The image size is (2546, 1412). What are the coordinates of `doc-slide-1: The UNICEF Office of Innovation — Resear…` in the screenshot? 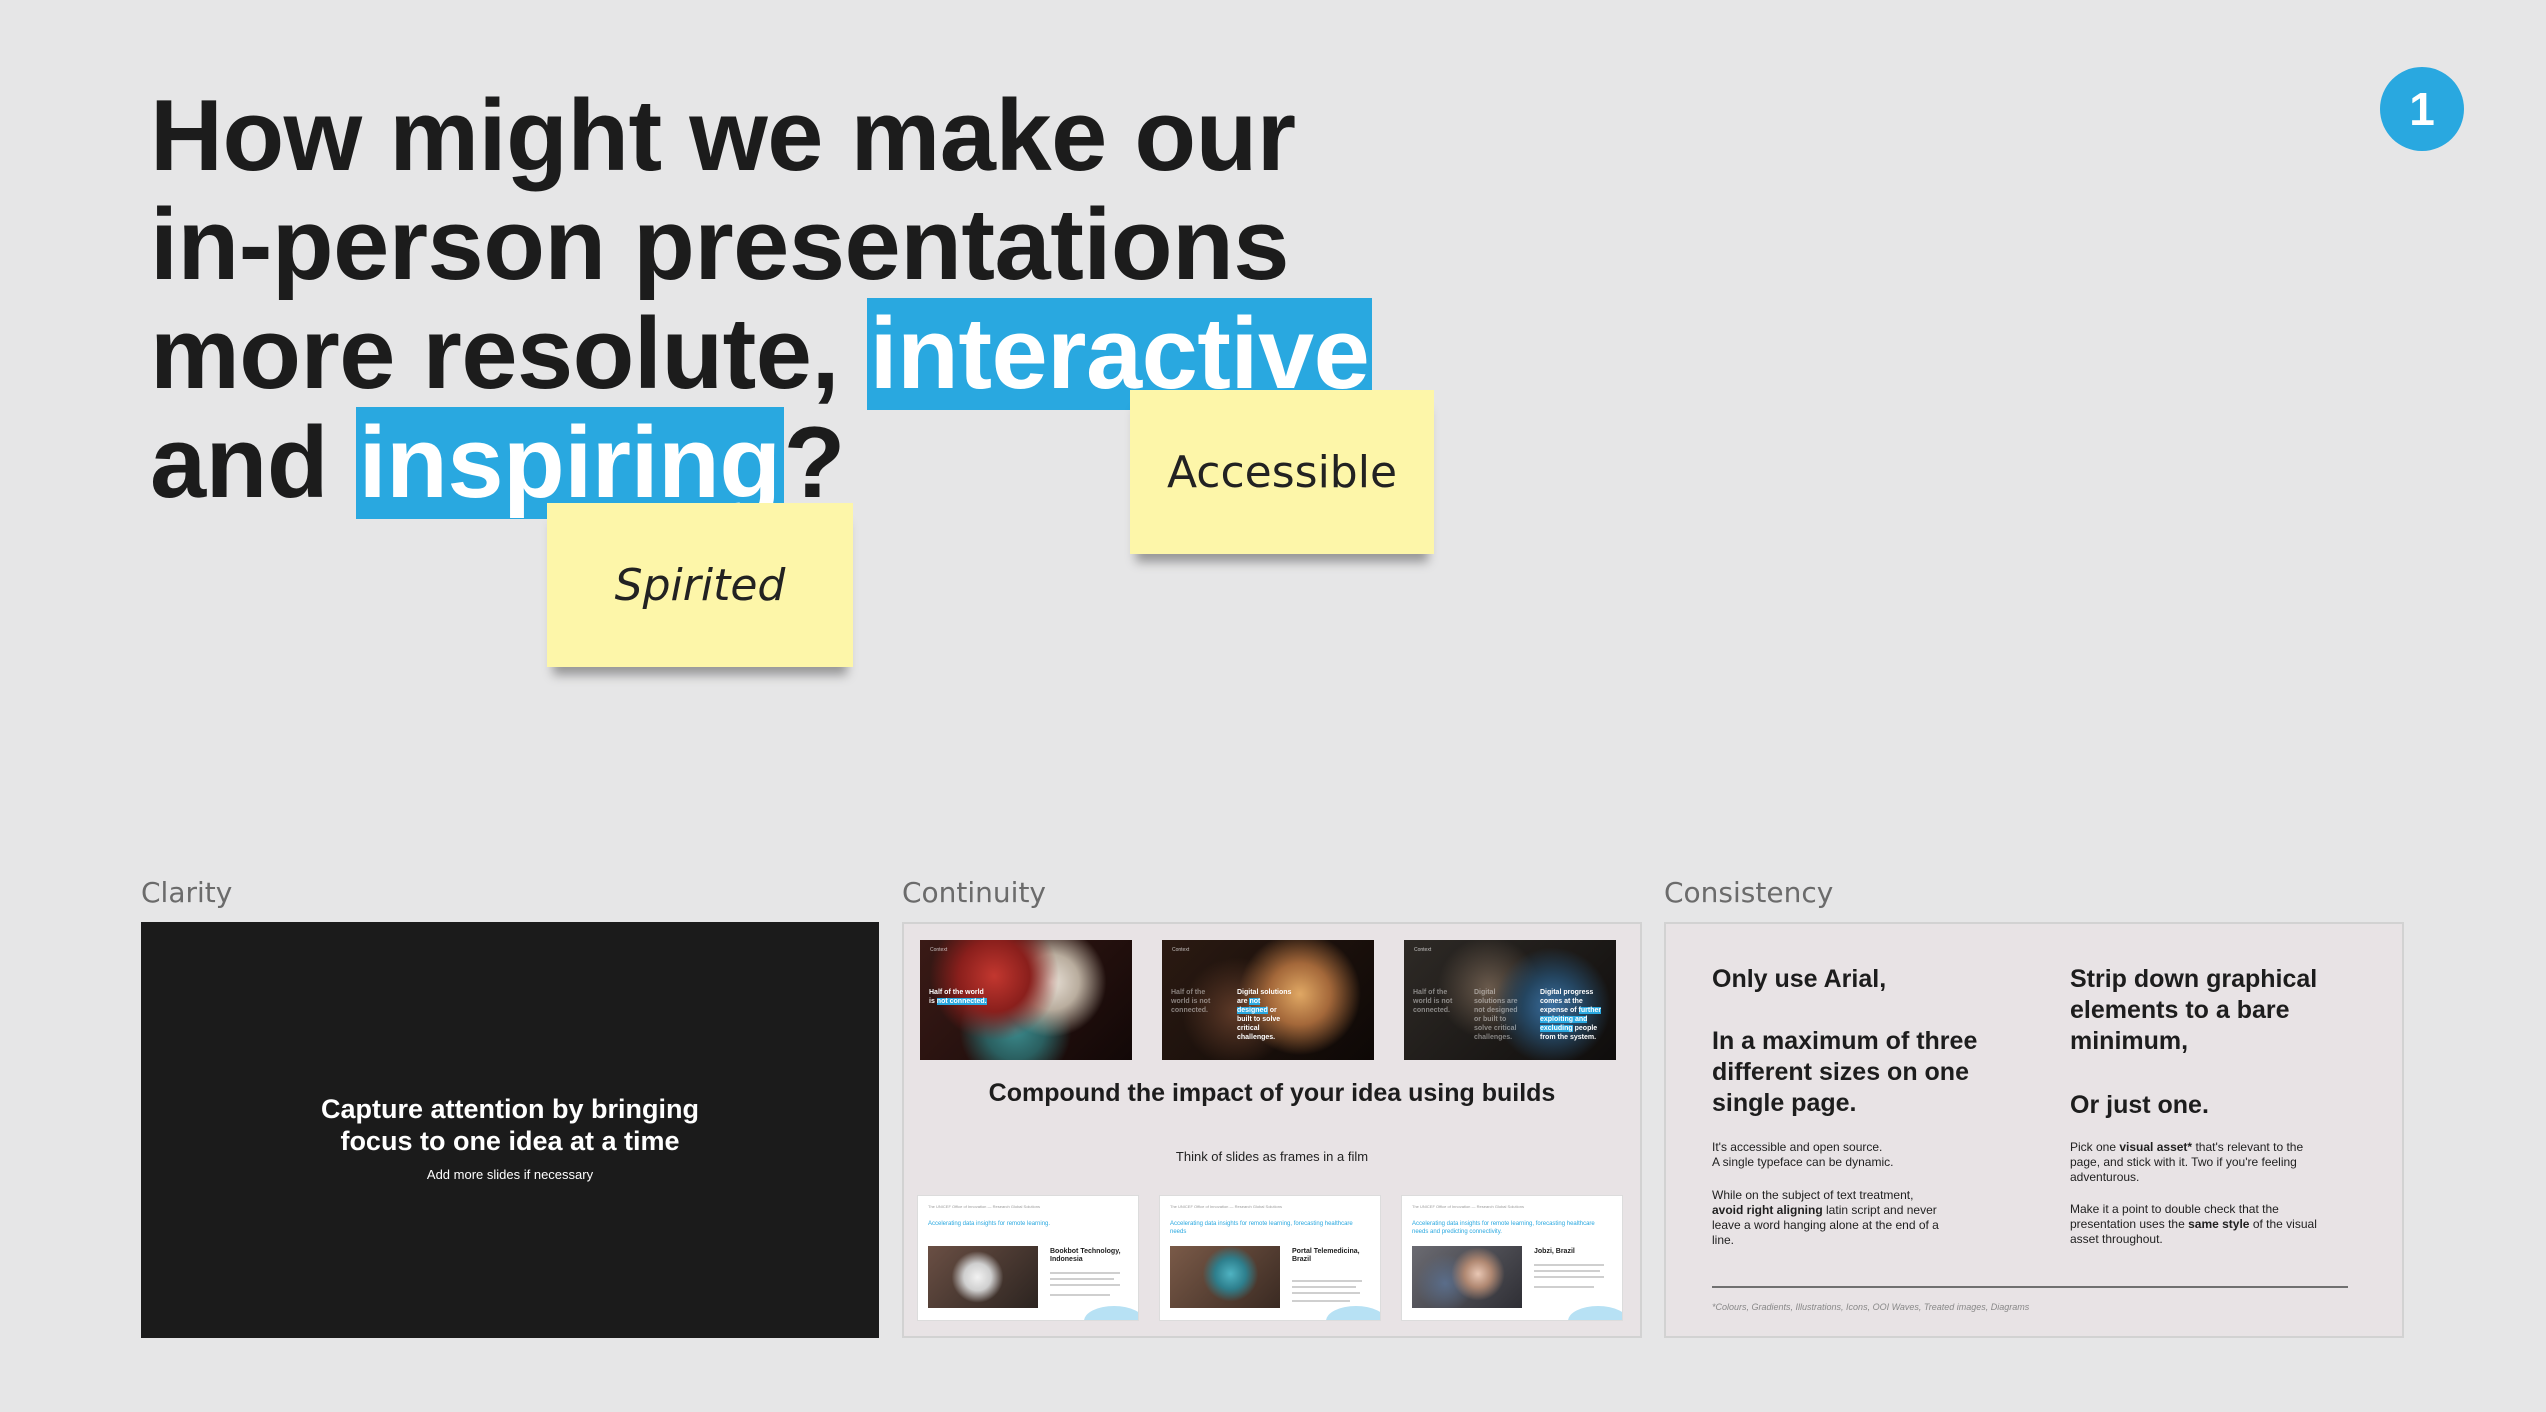 It's located at (1028, 1258).